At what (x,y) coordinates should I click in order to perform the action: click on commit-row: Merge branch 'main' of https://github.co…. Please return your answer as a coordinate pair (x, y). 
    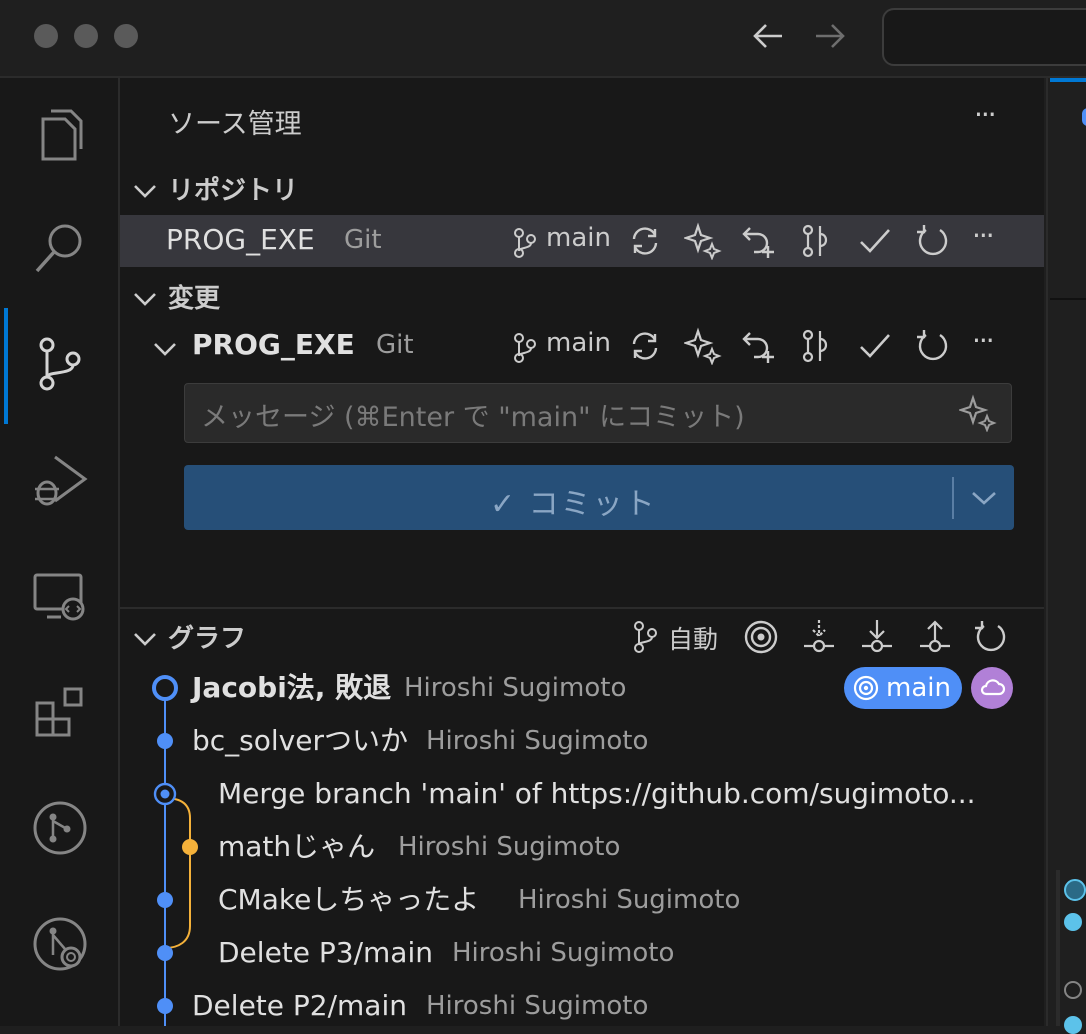
    Looking at the image, I should click on (582, 794).